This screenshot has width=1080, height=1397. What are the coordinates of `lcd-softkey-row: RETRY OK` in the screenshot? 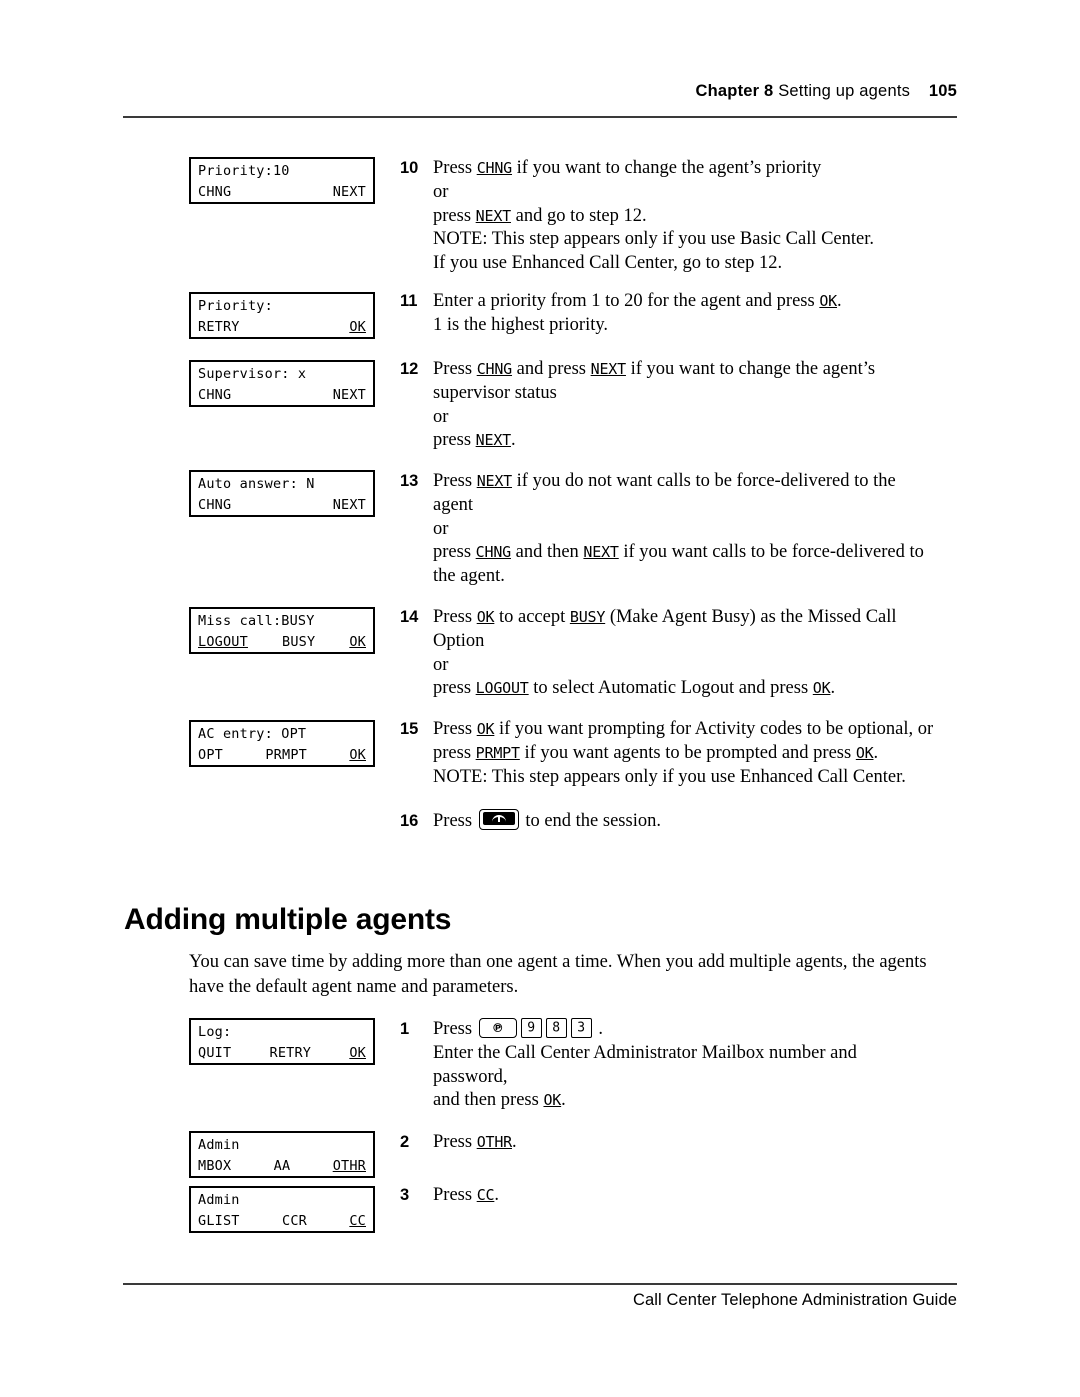 It's located at (282, 327).